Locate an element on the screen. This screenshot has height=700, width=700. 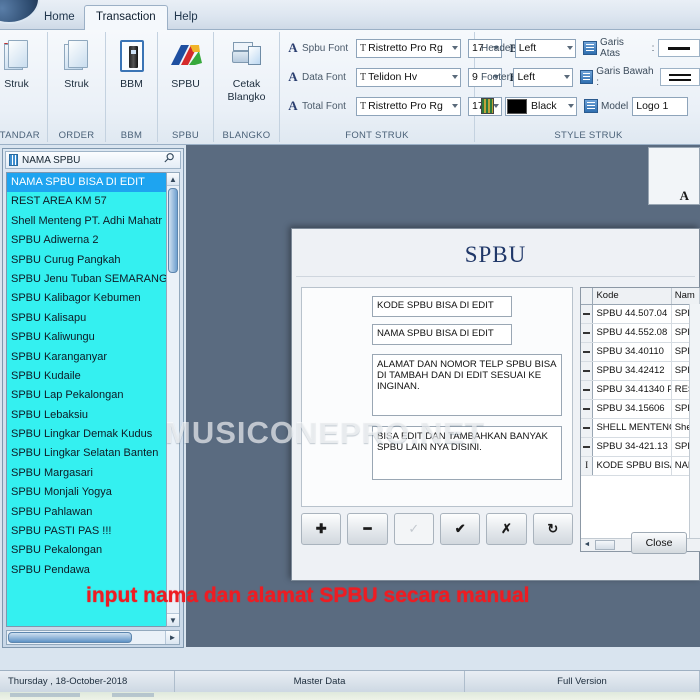
list-item: SPBU Kalisapu is located at coordinates (93, 318).